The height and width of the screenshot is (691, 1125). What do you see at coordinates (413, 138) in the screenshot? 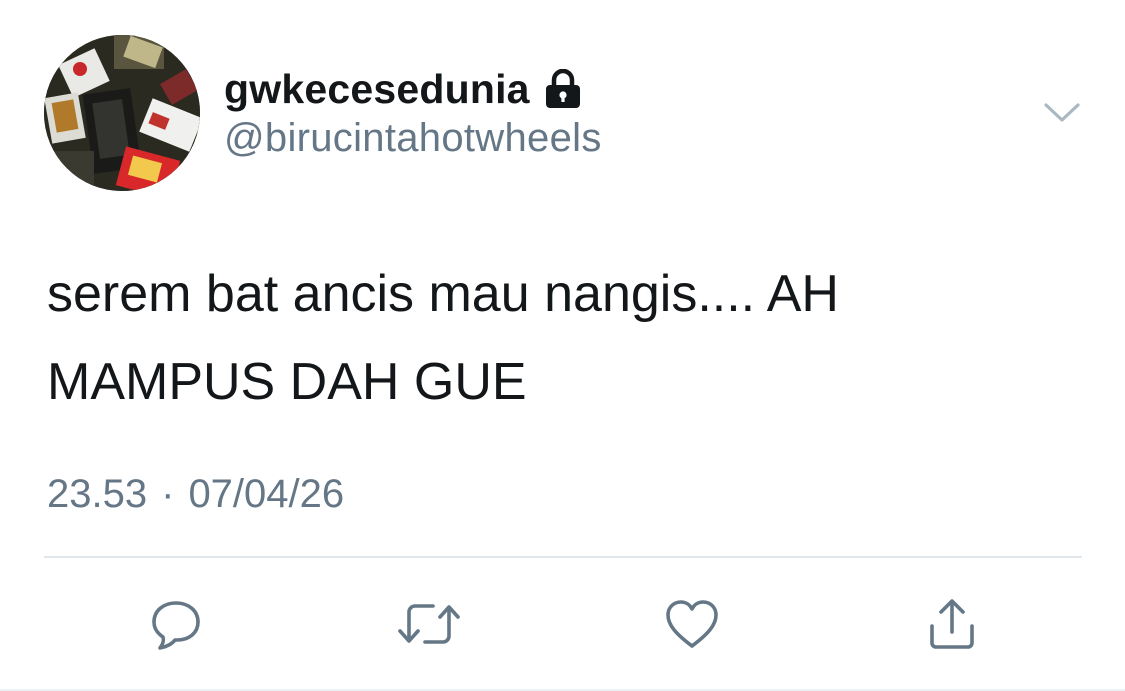
I see `user-handle: @birucintahotwheels` at bounding box center [413, 138].